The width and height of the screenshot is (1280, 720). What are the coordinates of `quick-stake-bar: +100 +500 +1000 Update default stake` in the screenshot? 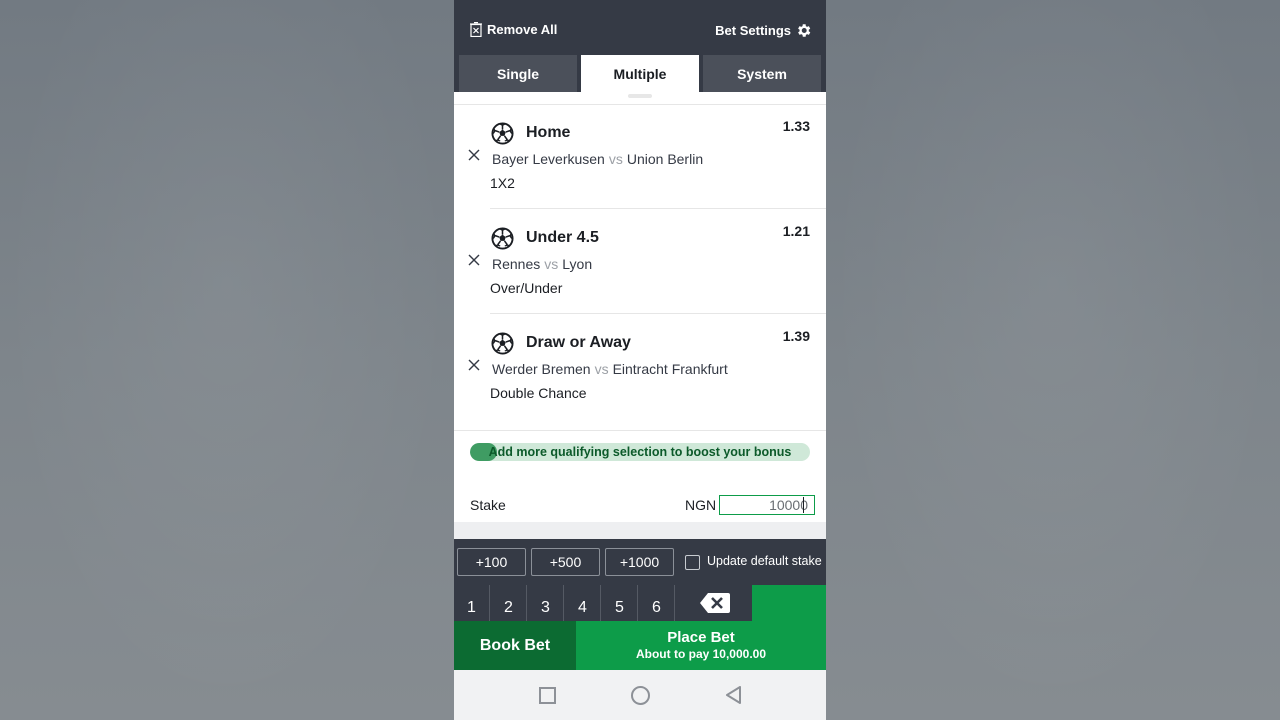 It's located at (640, 562).